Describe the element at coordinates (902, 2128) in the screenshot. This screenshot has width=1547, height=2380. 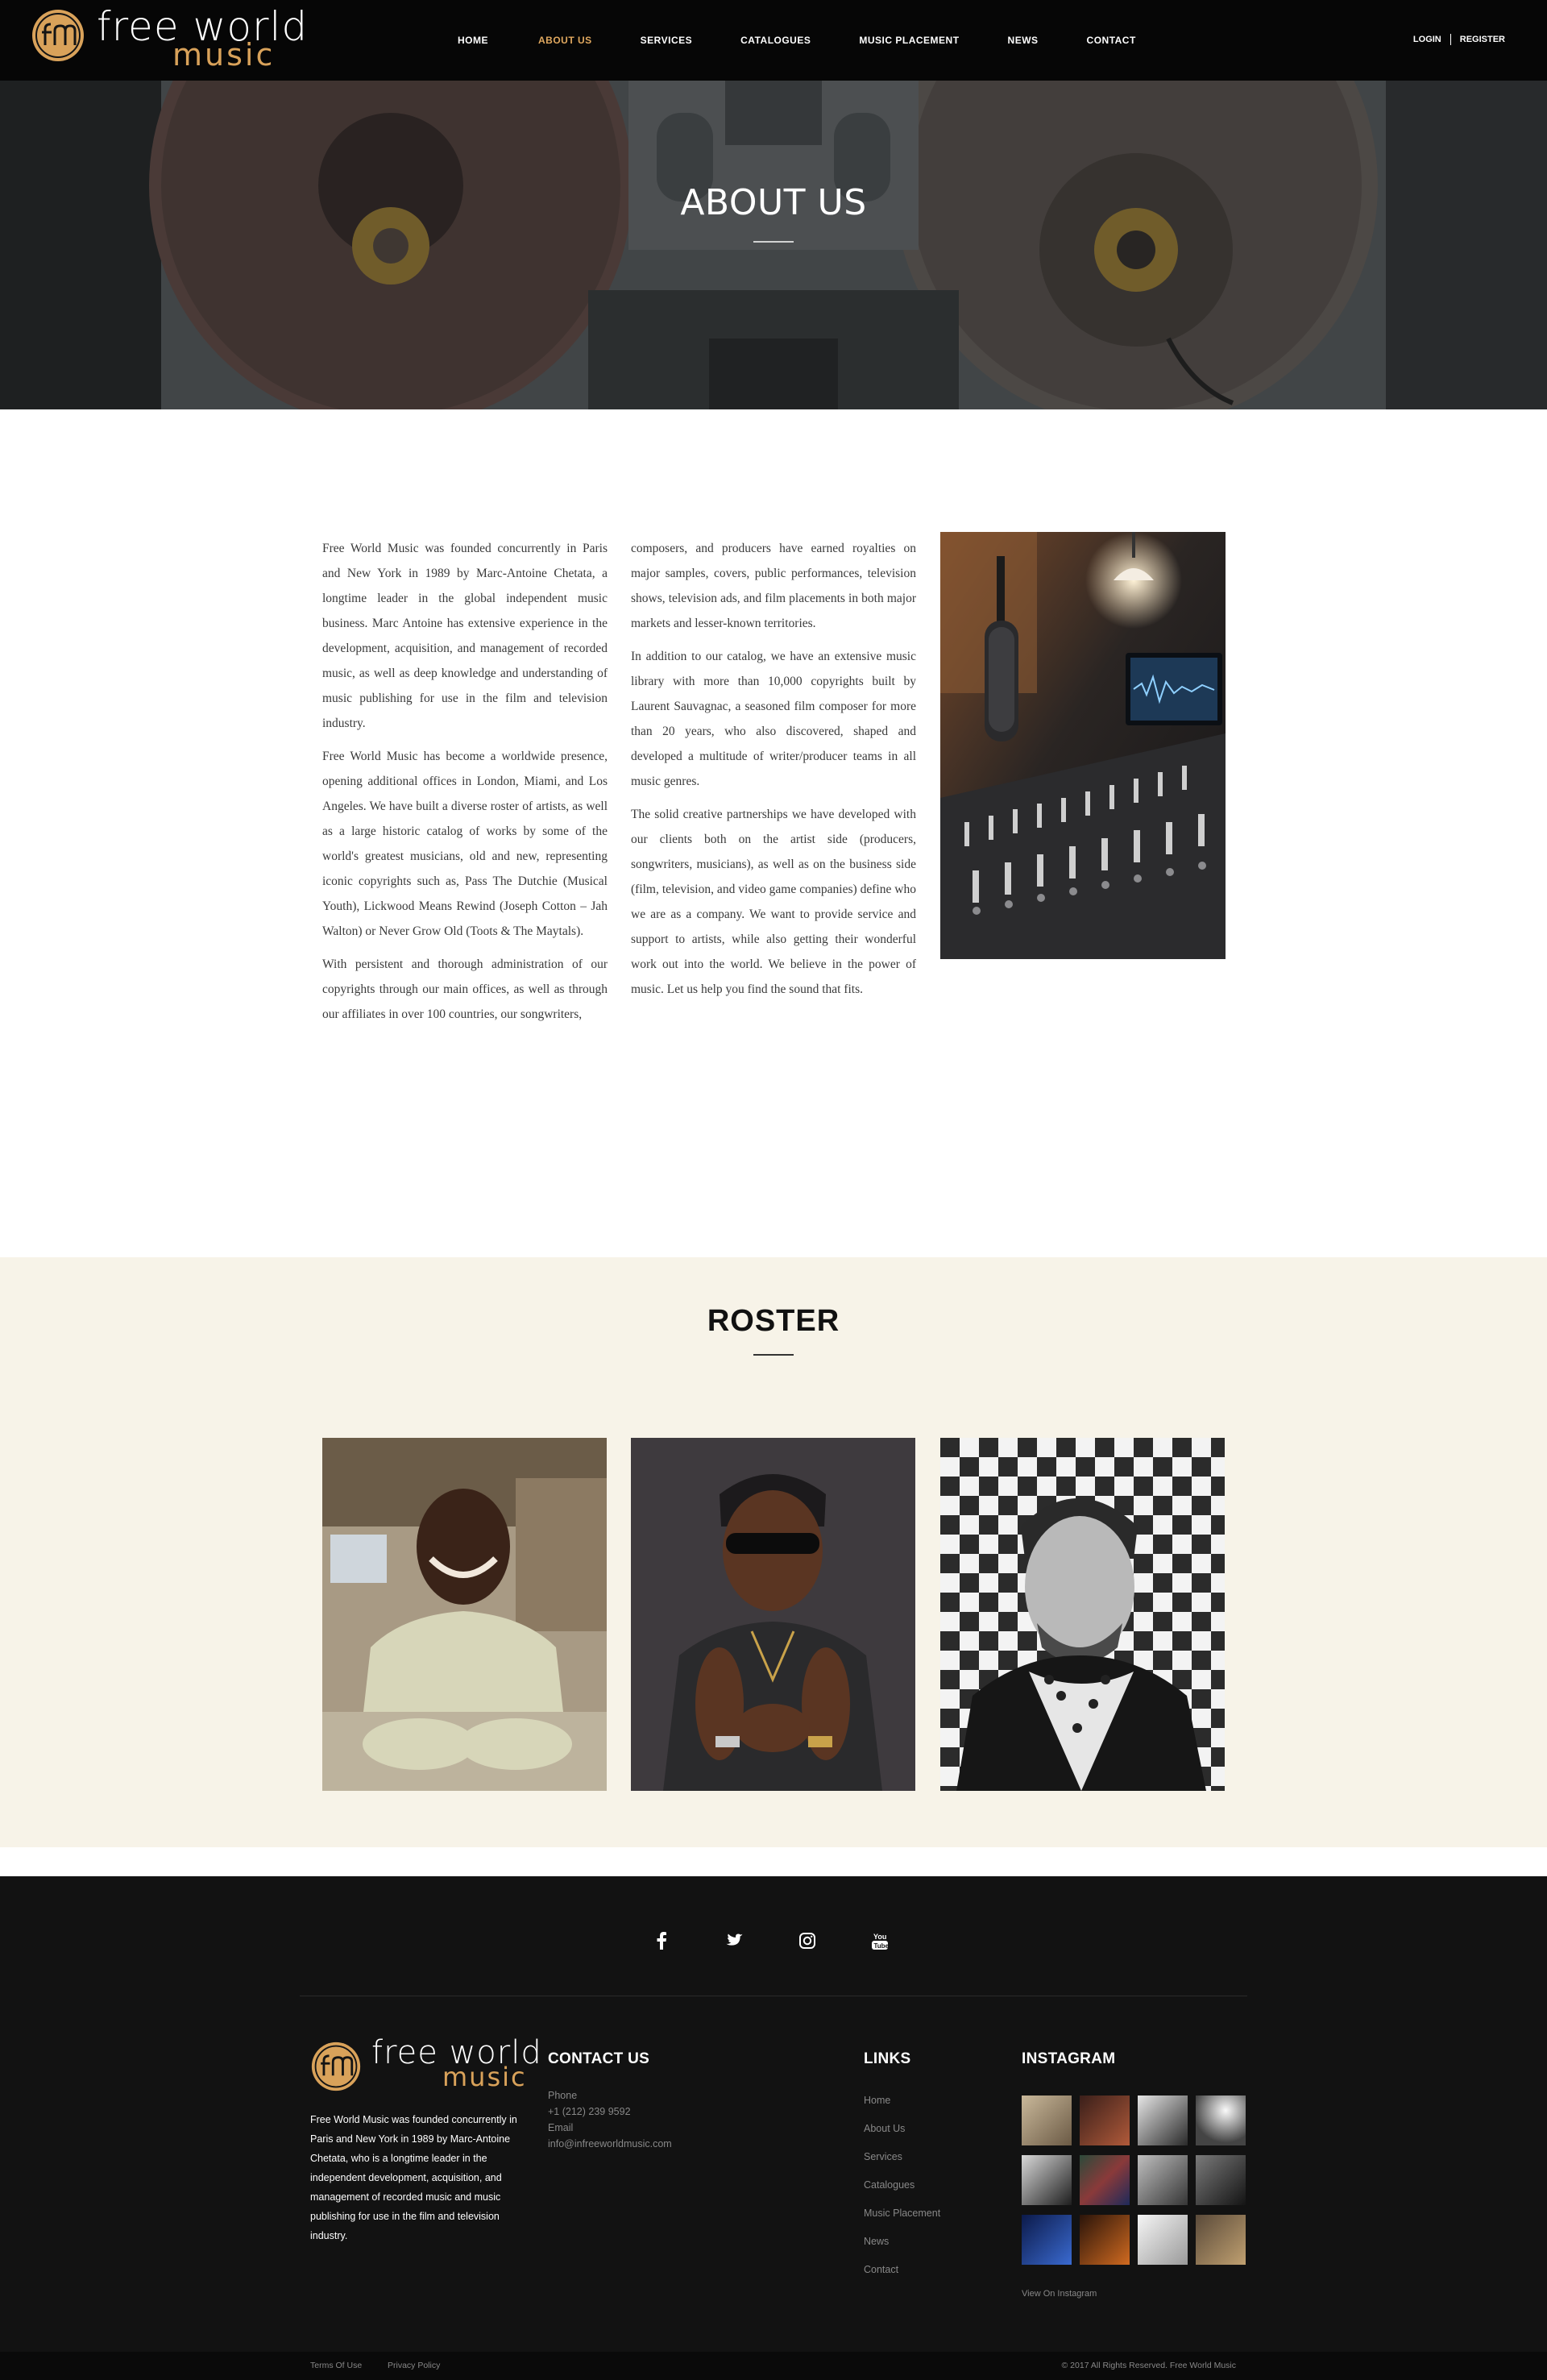
I see `footer-link-about-us: About Us` at that location.